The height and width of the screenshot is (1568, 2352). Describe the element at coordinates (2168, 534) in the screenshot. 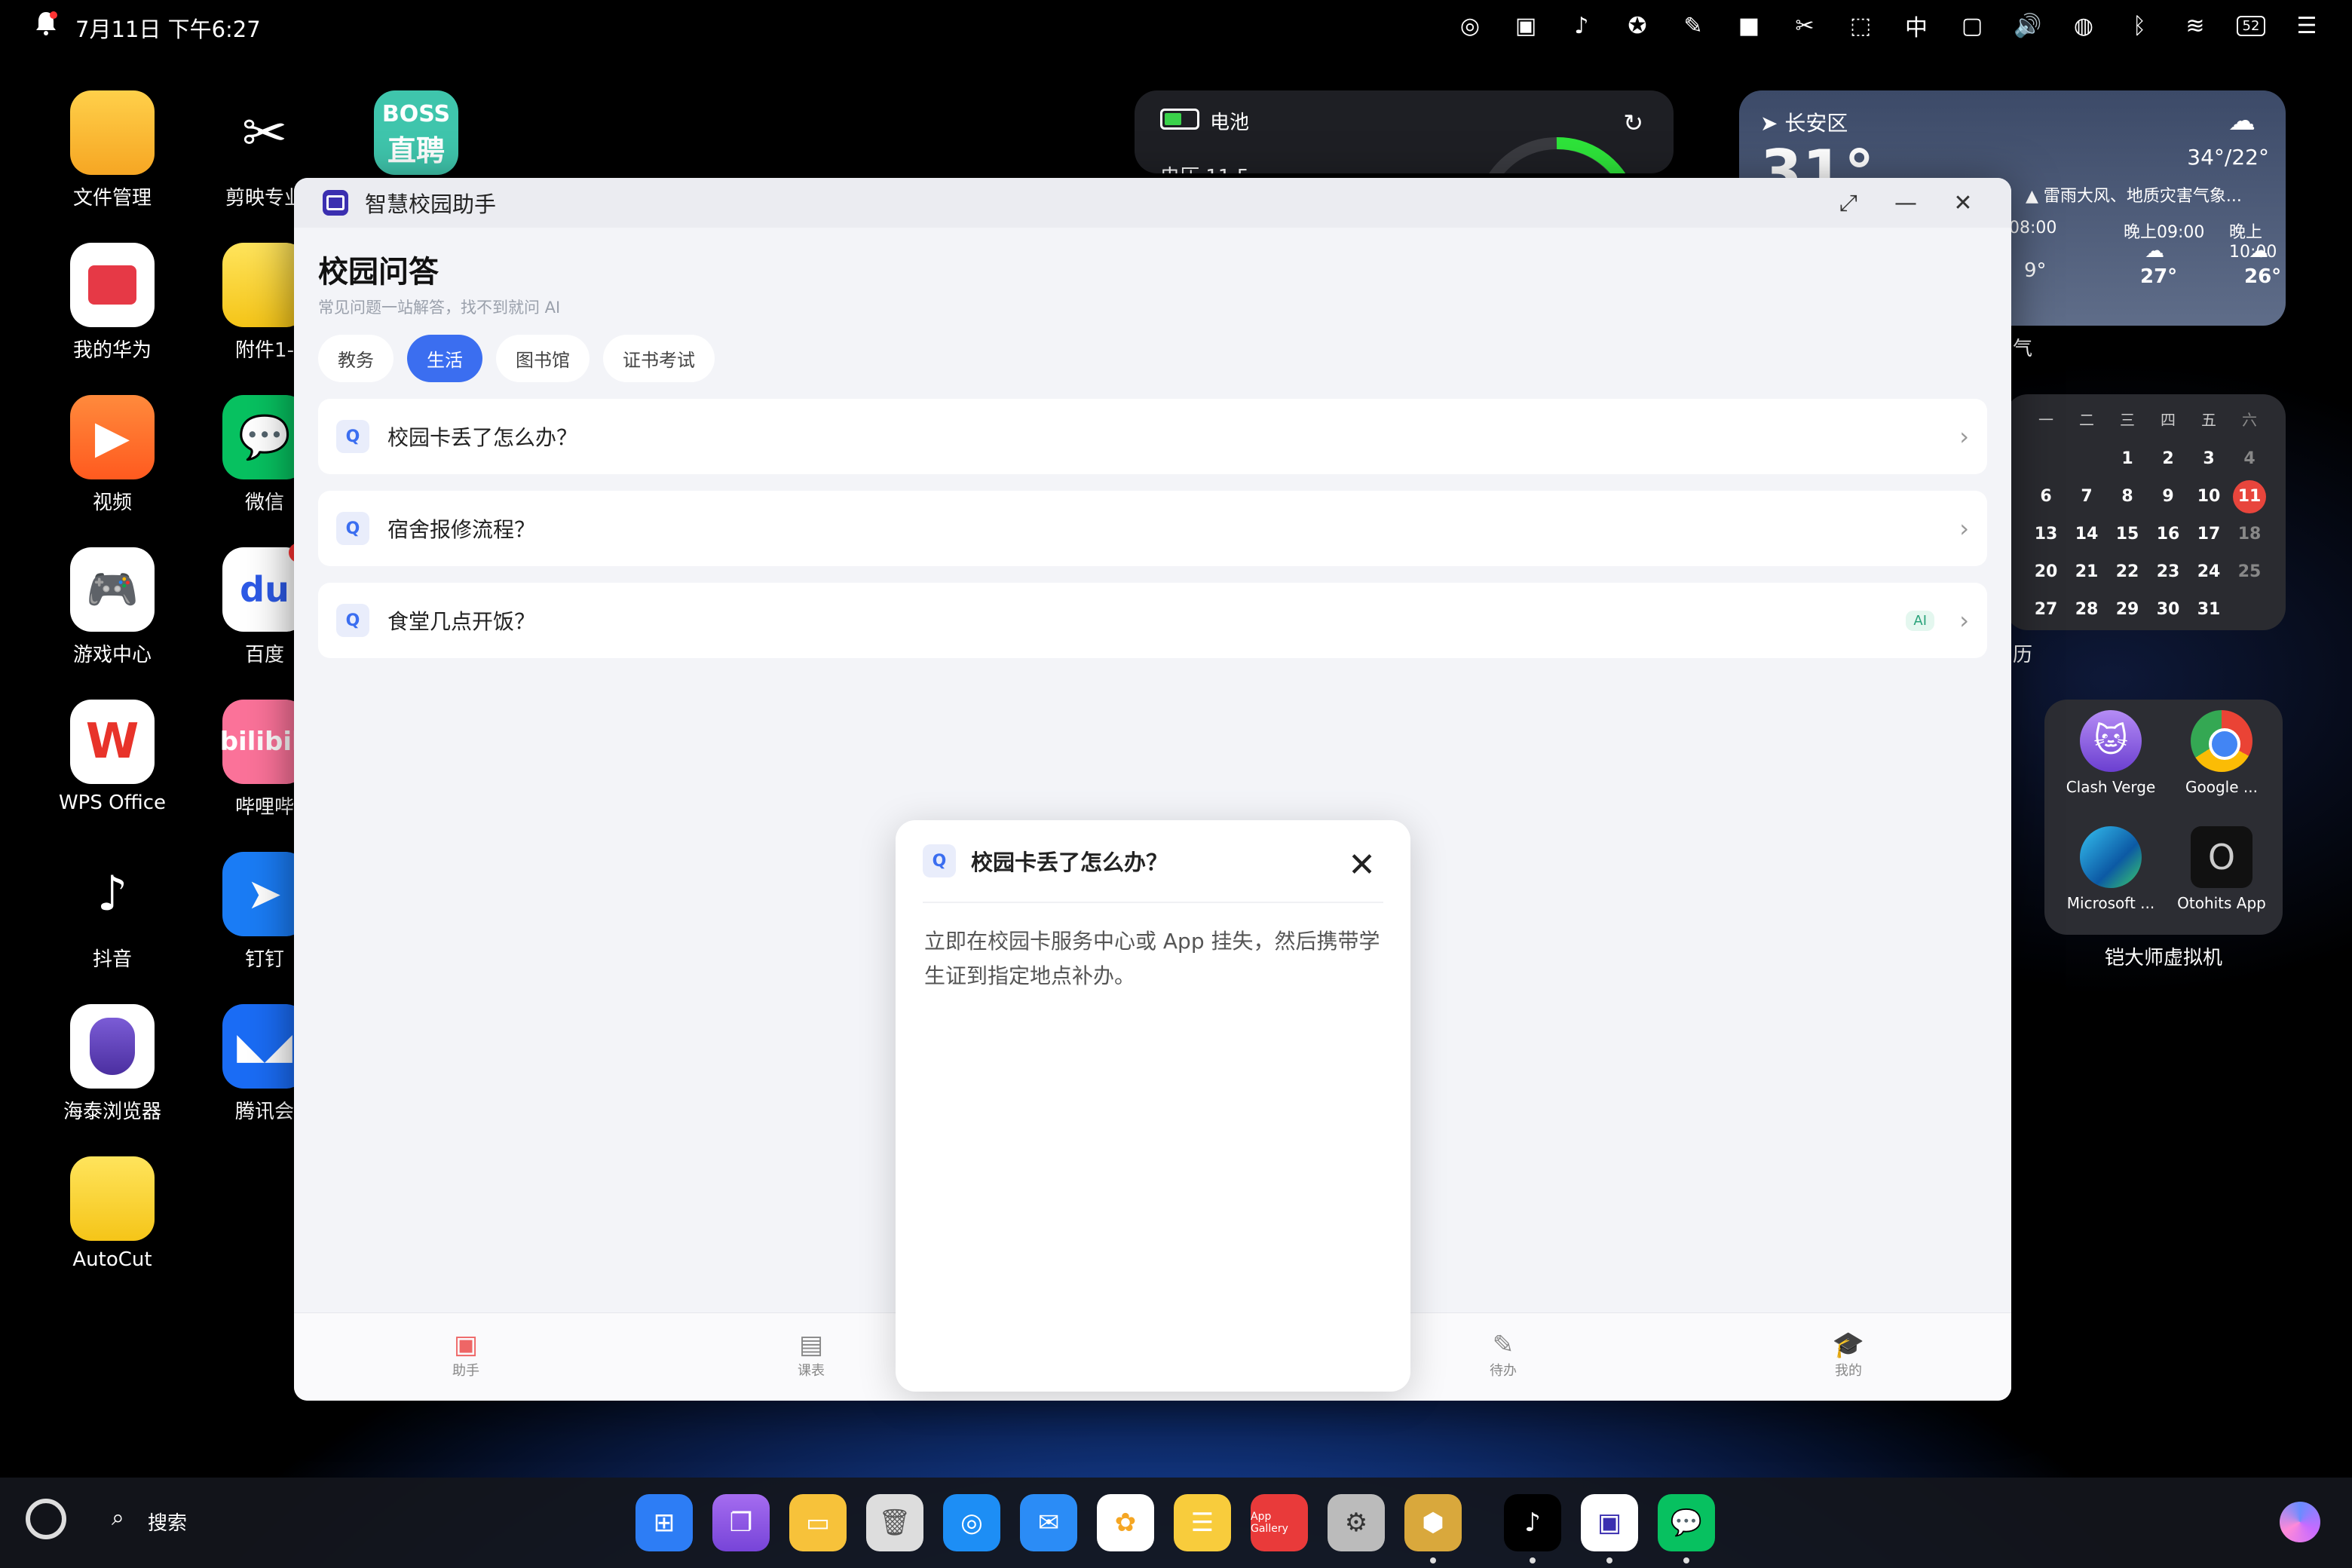

I see `calendar-day: 16` at that location.